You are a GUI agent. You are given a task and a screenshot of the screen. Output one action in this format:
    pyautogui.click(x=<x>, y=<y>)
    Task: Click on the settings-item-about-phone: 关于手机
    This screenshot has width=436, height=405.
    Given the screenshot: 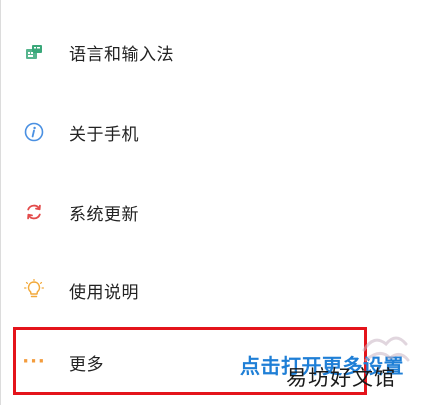 What is the action you would take?
    pyautogui.click(x=218, y=132)
    